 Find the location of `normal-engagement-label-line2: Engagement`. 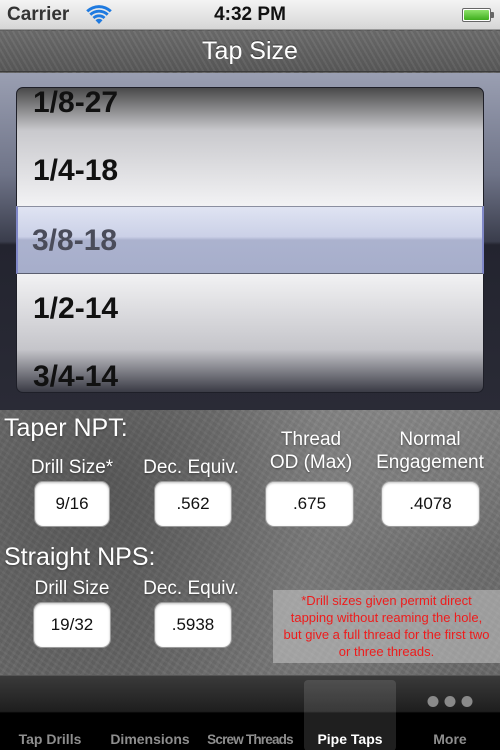

normal-engagement-label-line2: Engagement is located at coordinates (430, 462).